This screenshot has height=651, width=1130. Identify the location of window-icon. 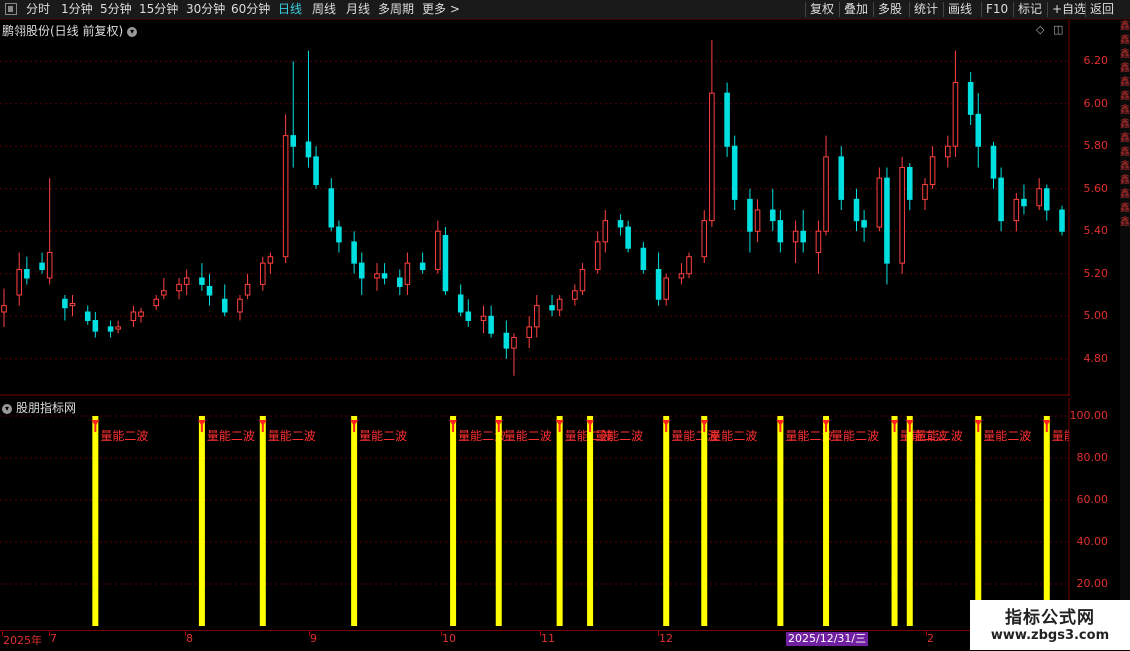
(11, 9).